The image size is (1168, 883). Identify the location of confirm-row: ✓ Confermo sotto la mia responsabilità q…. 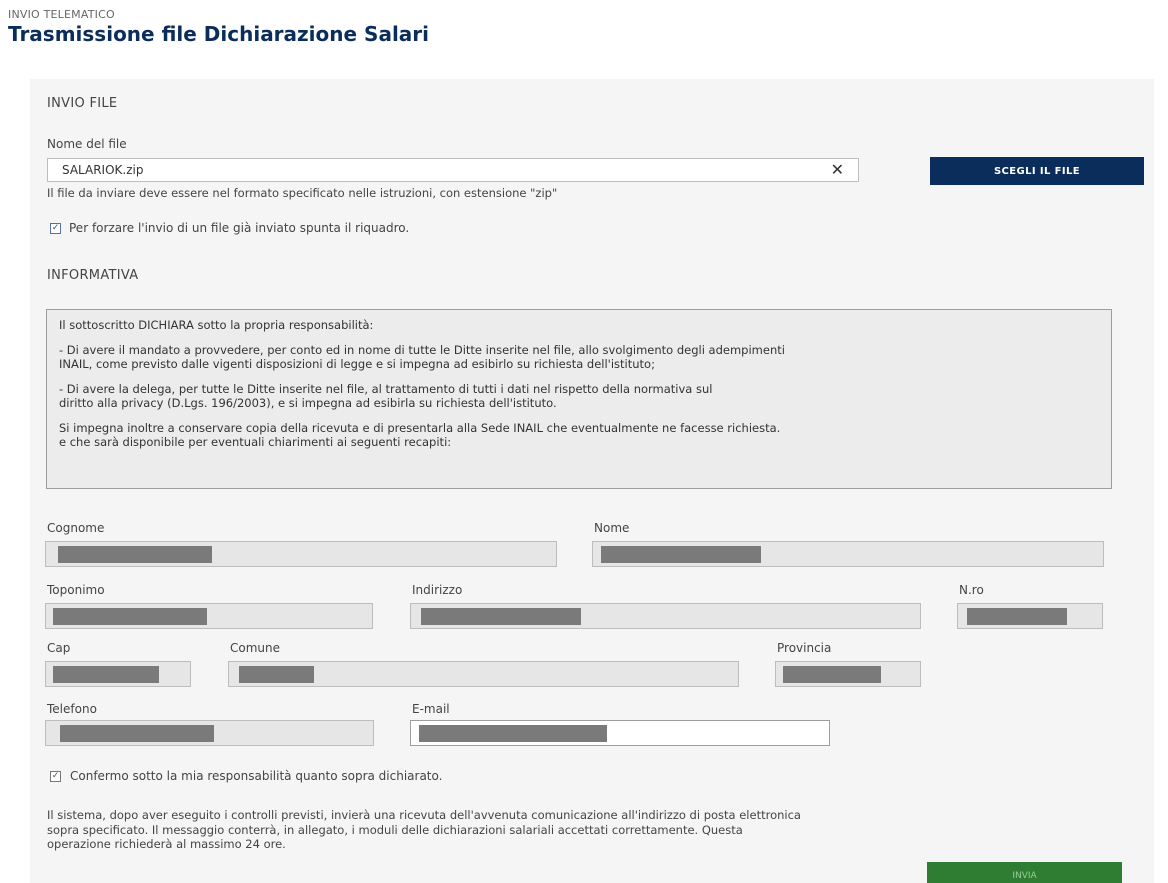
(246, 776).